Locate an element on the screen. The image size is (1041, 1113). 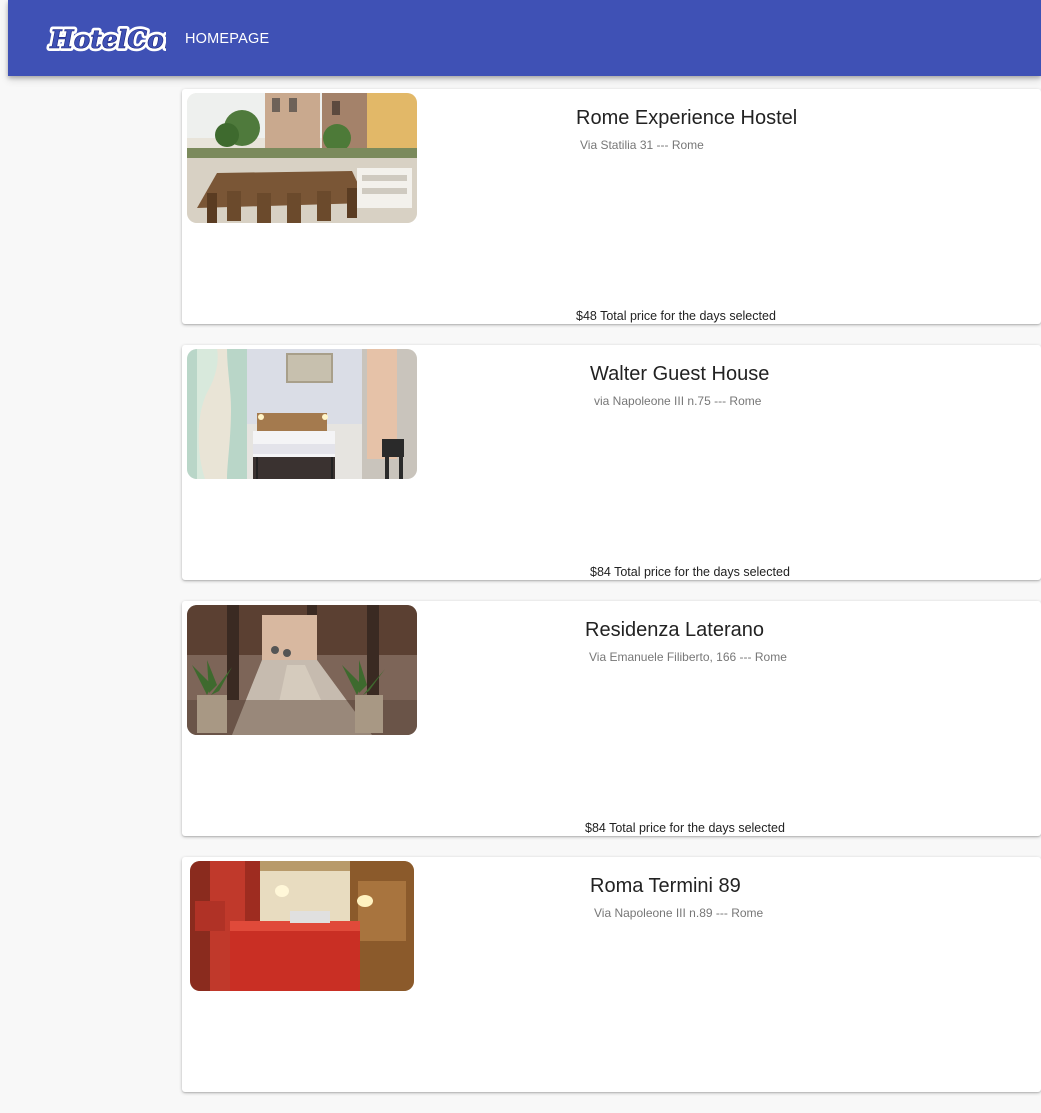
hotelcom-logo: HotelCom HotelCom is located at coordinates (106, 39).